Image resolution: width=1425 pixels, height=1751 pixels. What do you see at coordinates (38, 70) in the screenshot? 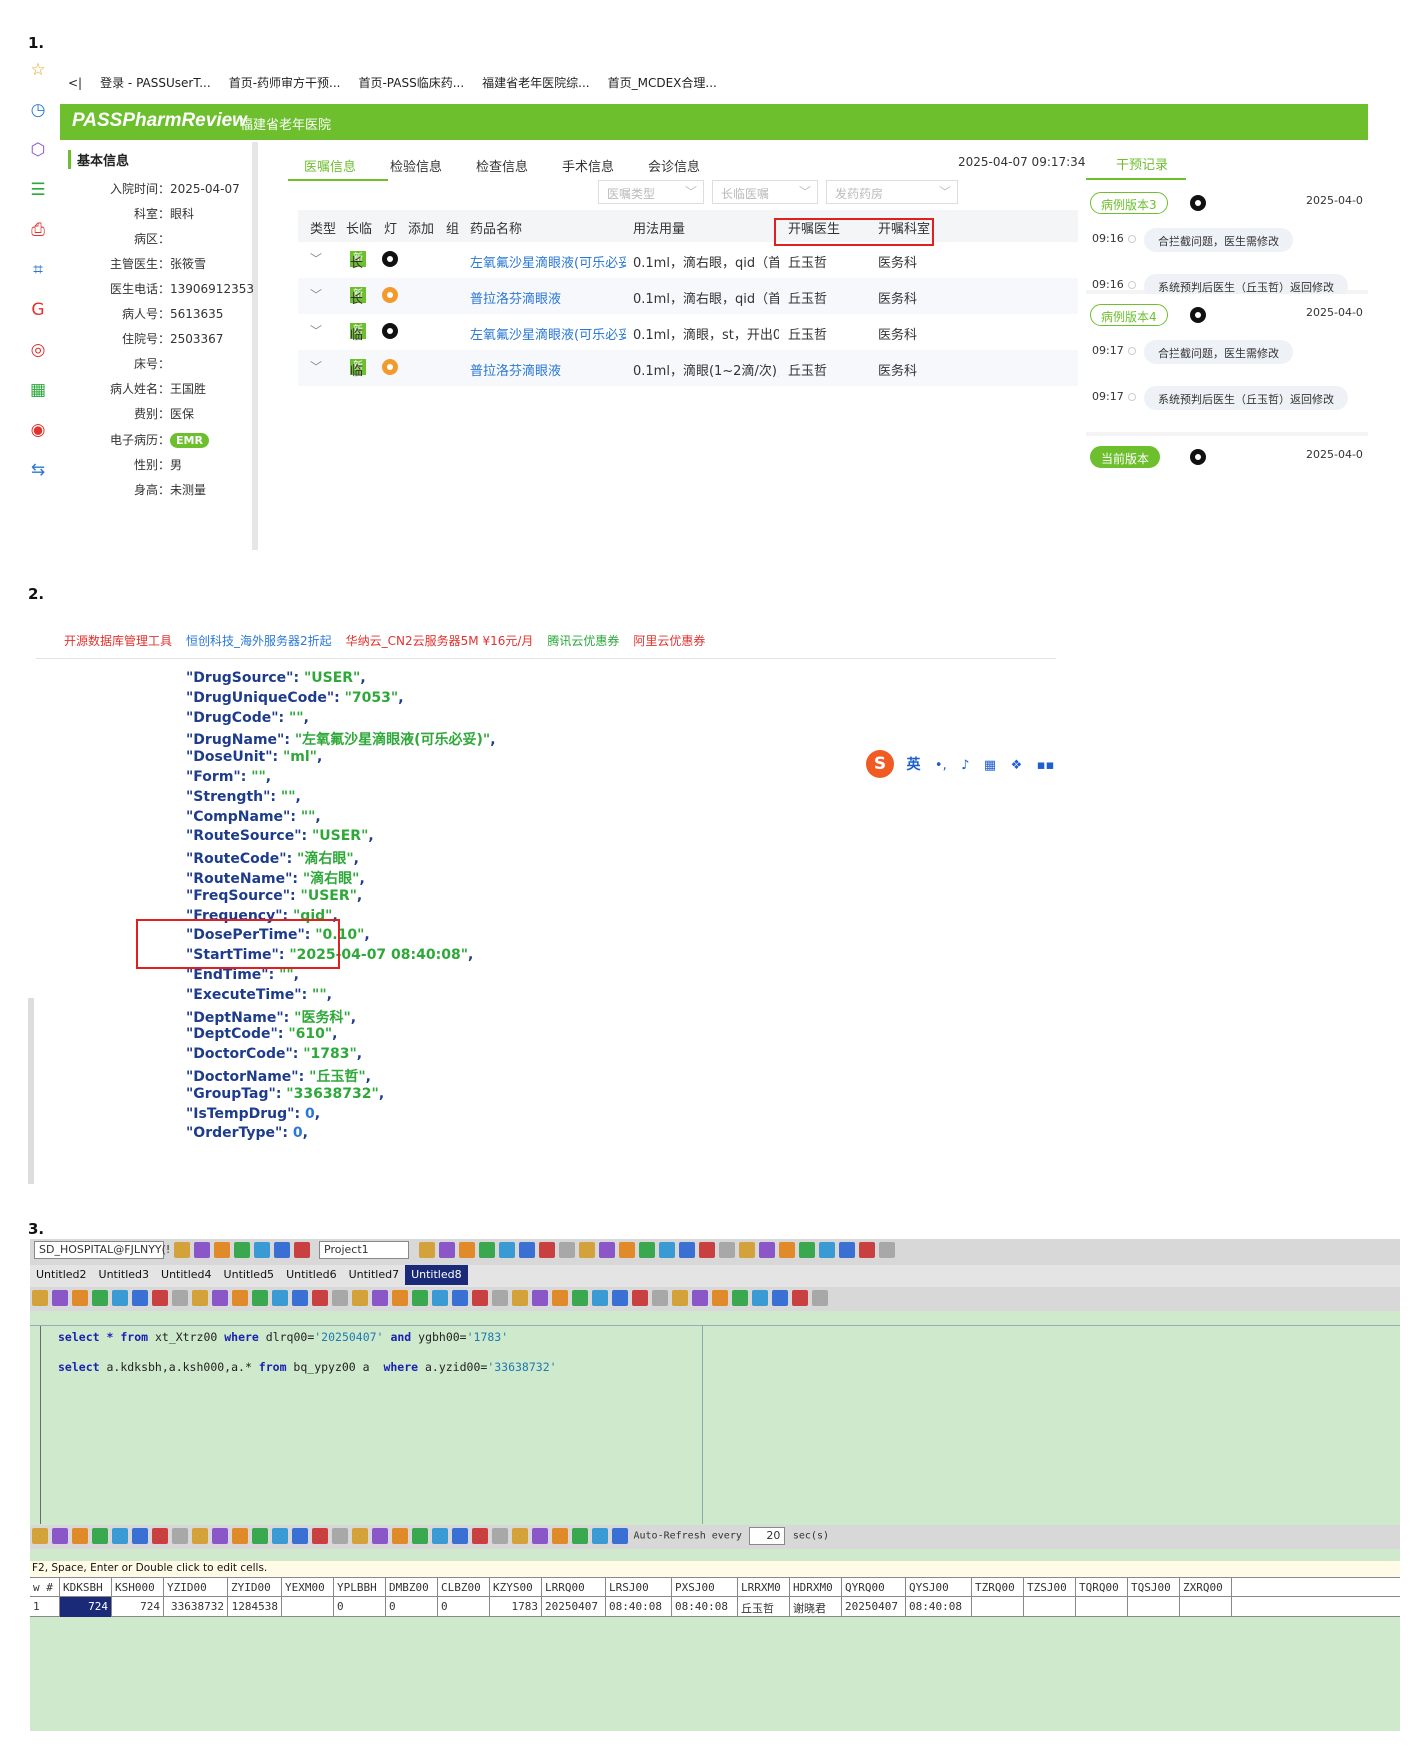
I see `star-icon: ☆` at bounding box center [38, 70].